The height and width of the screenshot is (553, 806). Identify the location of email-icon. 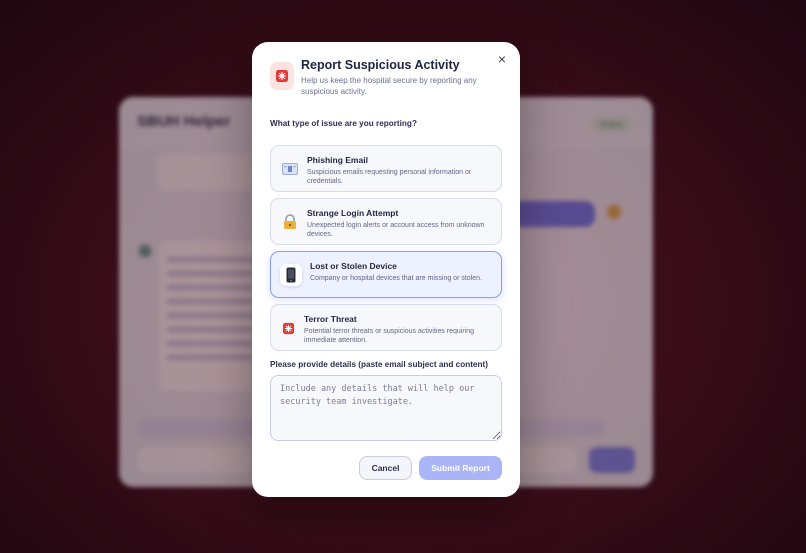
(290, 169).